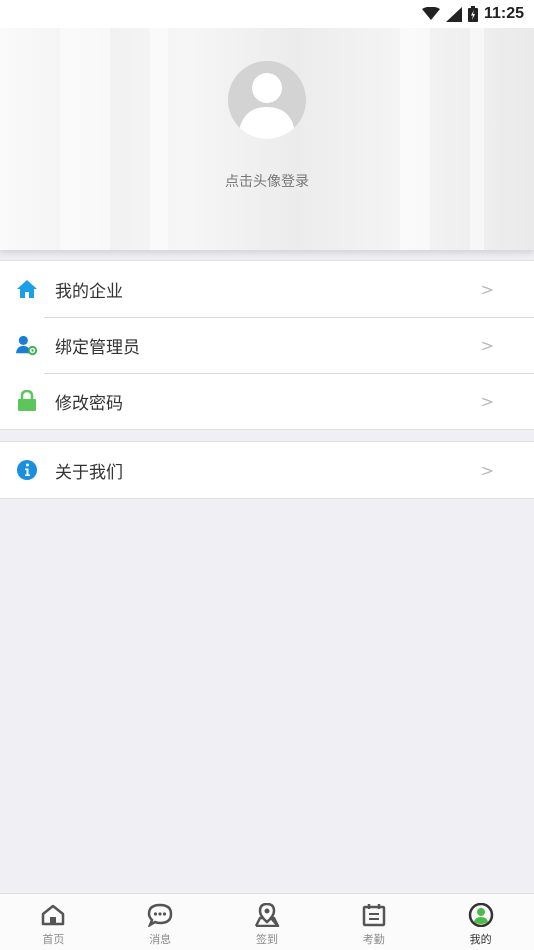 The width and height of the screenshot is (534, 950). Describe the element at coordinates (53, 939) in the screenshot. I see `tab-label: 首页` at that location.